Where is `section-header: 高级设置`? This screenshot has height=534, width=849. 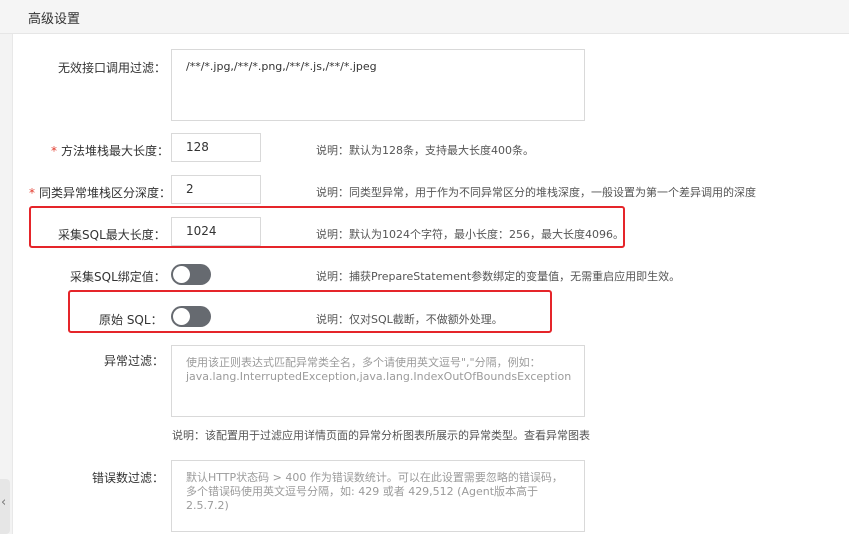
section-header: 高级设置 is located at coordinates (424, 17).